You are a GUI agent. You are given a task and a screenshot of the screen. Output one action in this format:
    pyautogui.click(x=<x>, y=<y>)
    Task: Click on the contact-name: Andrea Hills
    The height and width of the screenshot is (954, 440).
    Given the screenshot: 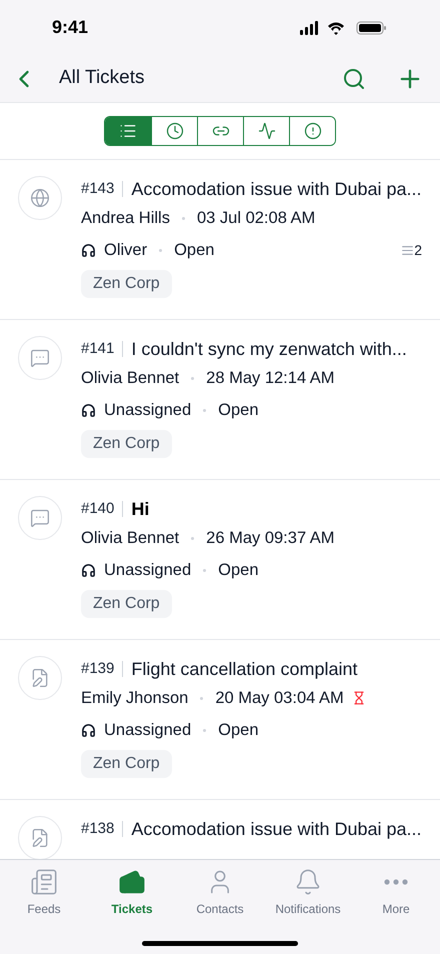 What is the action you would take?
    pyautogui.click(x=125, y=218)
    